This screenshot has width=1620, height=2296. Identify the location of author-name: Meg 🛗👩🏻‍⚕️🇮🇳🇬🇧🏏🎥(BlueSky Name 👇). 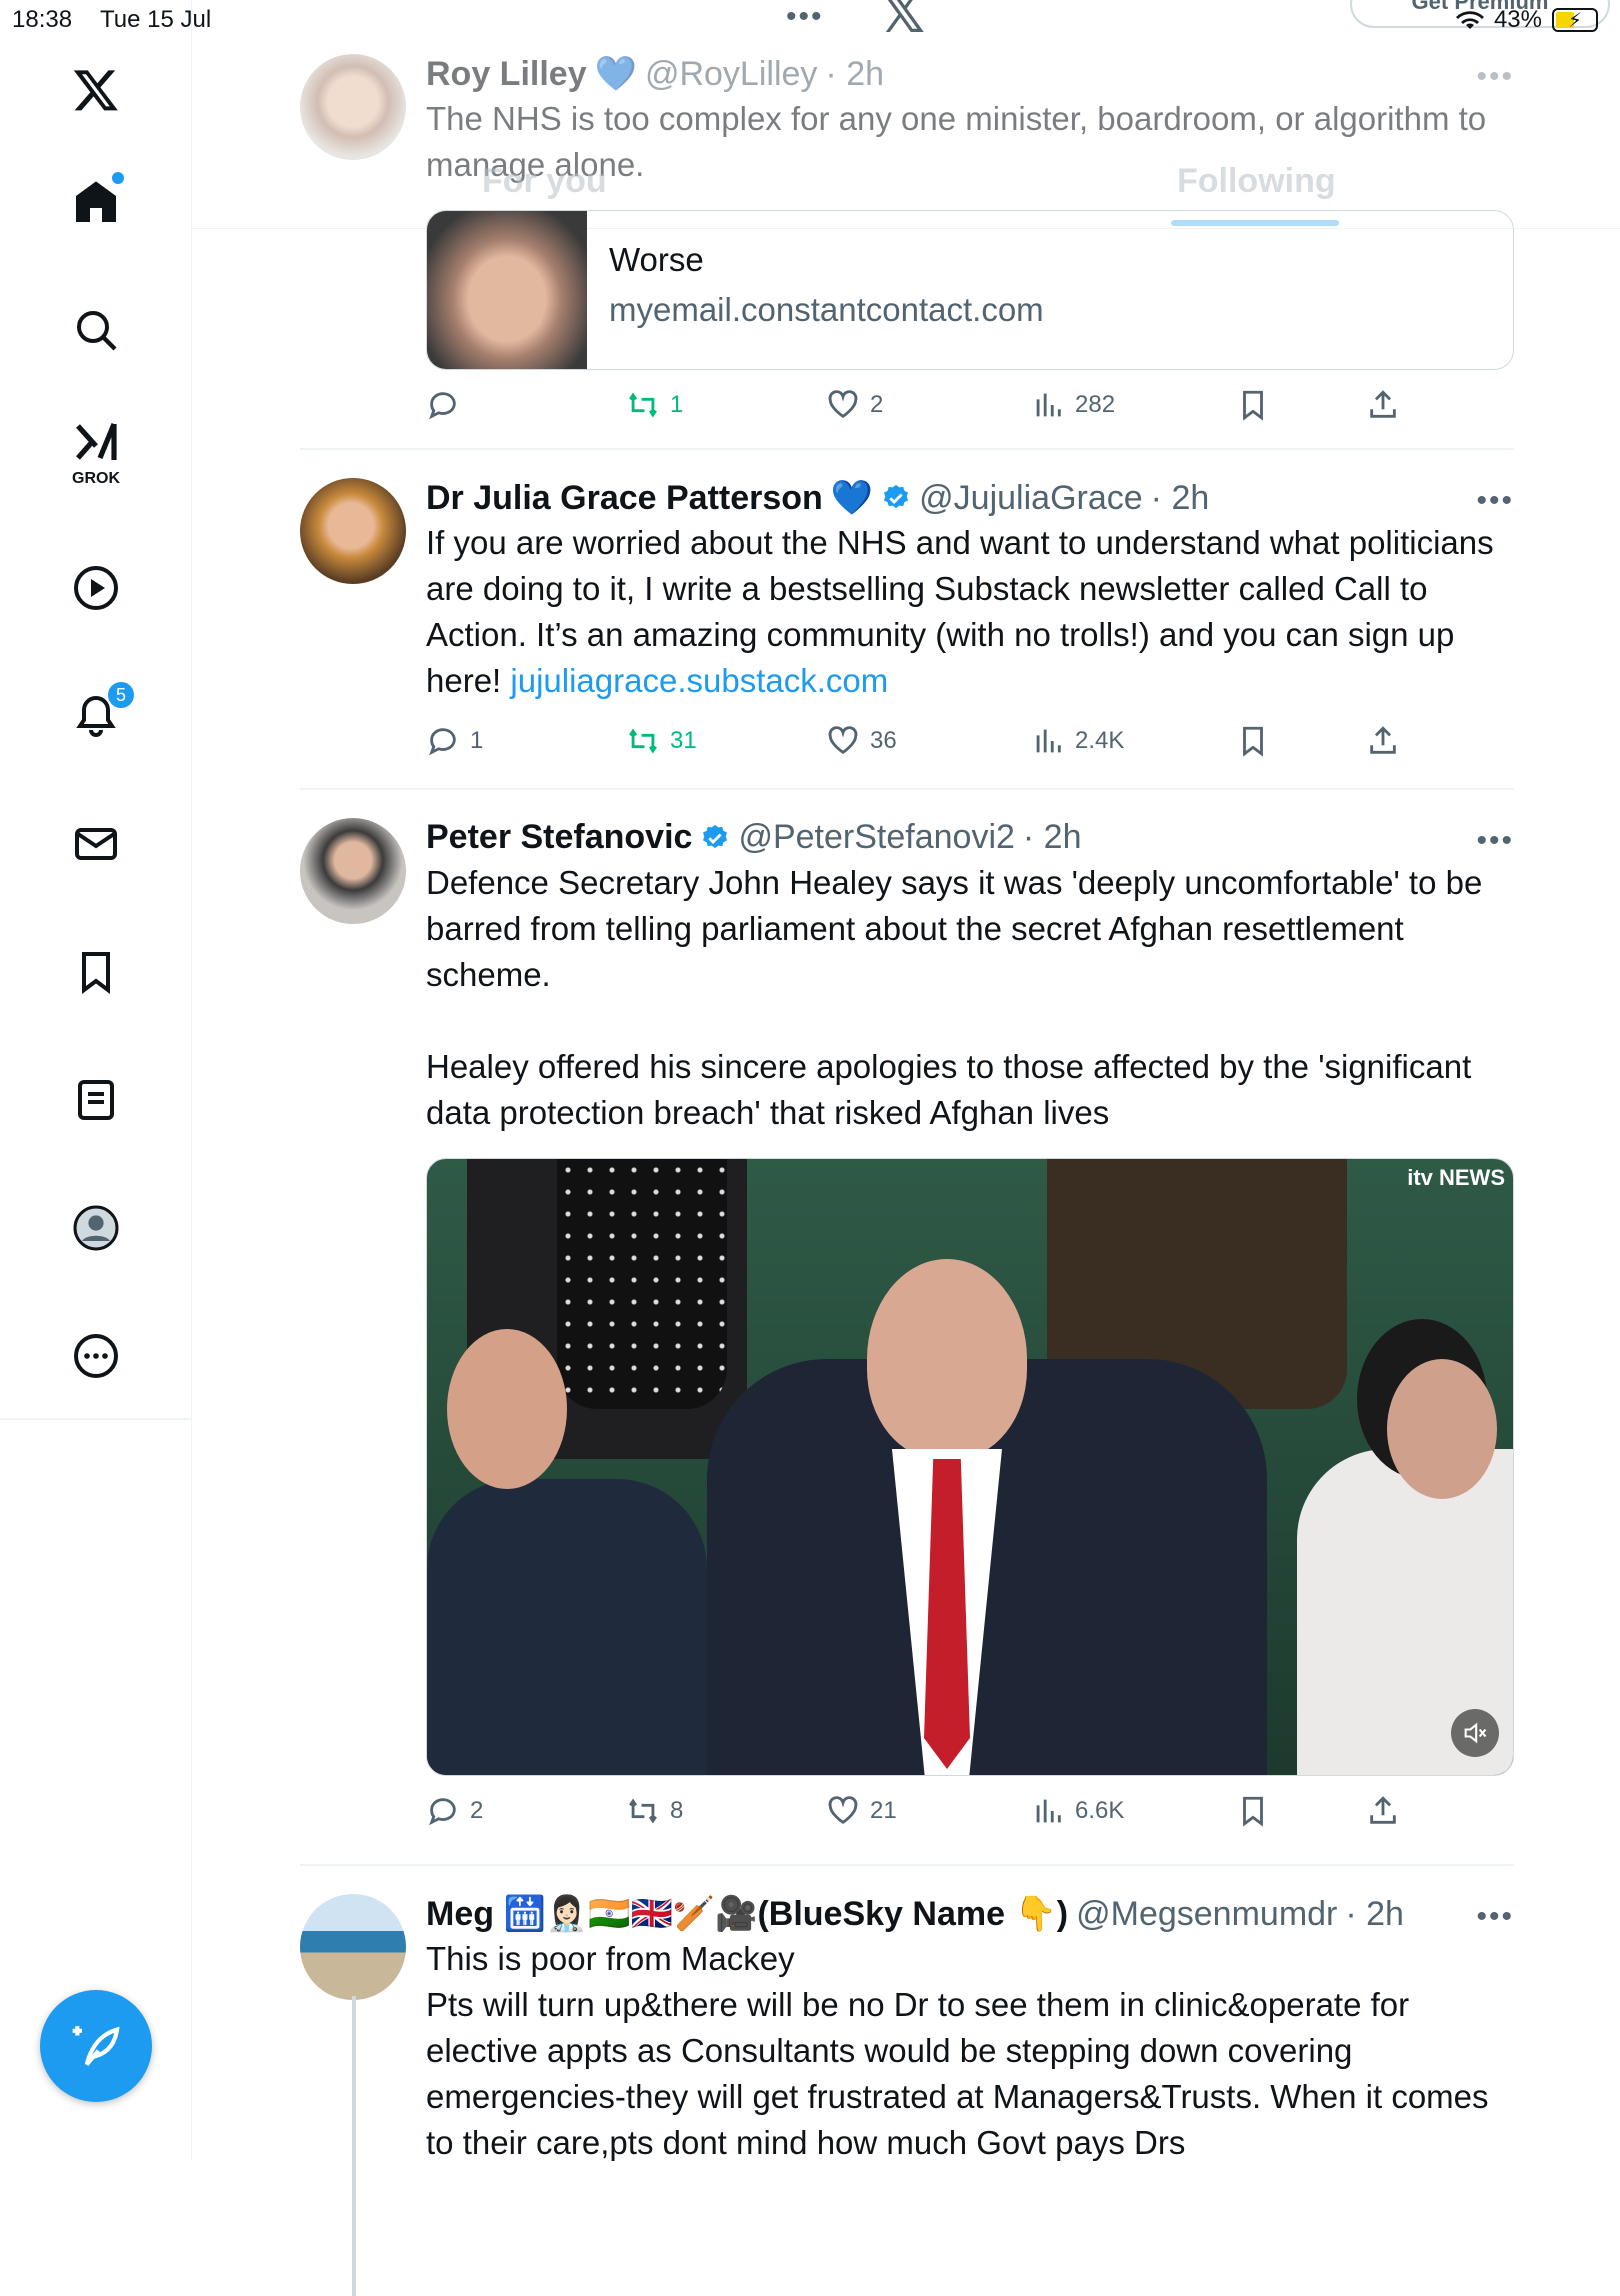
(747, 1914).